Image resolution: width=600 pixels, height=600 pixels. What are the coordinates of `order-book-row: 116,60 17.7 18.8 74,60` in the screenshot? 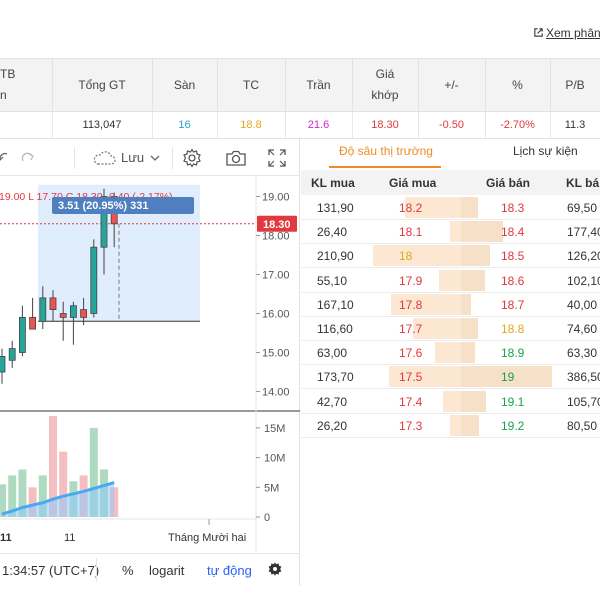 It's located at (450, 329).